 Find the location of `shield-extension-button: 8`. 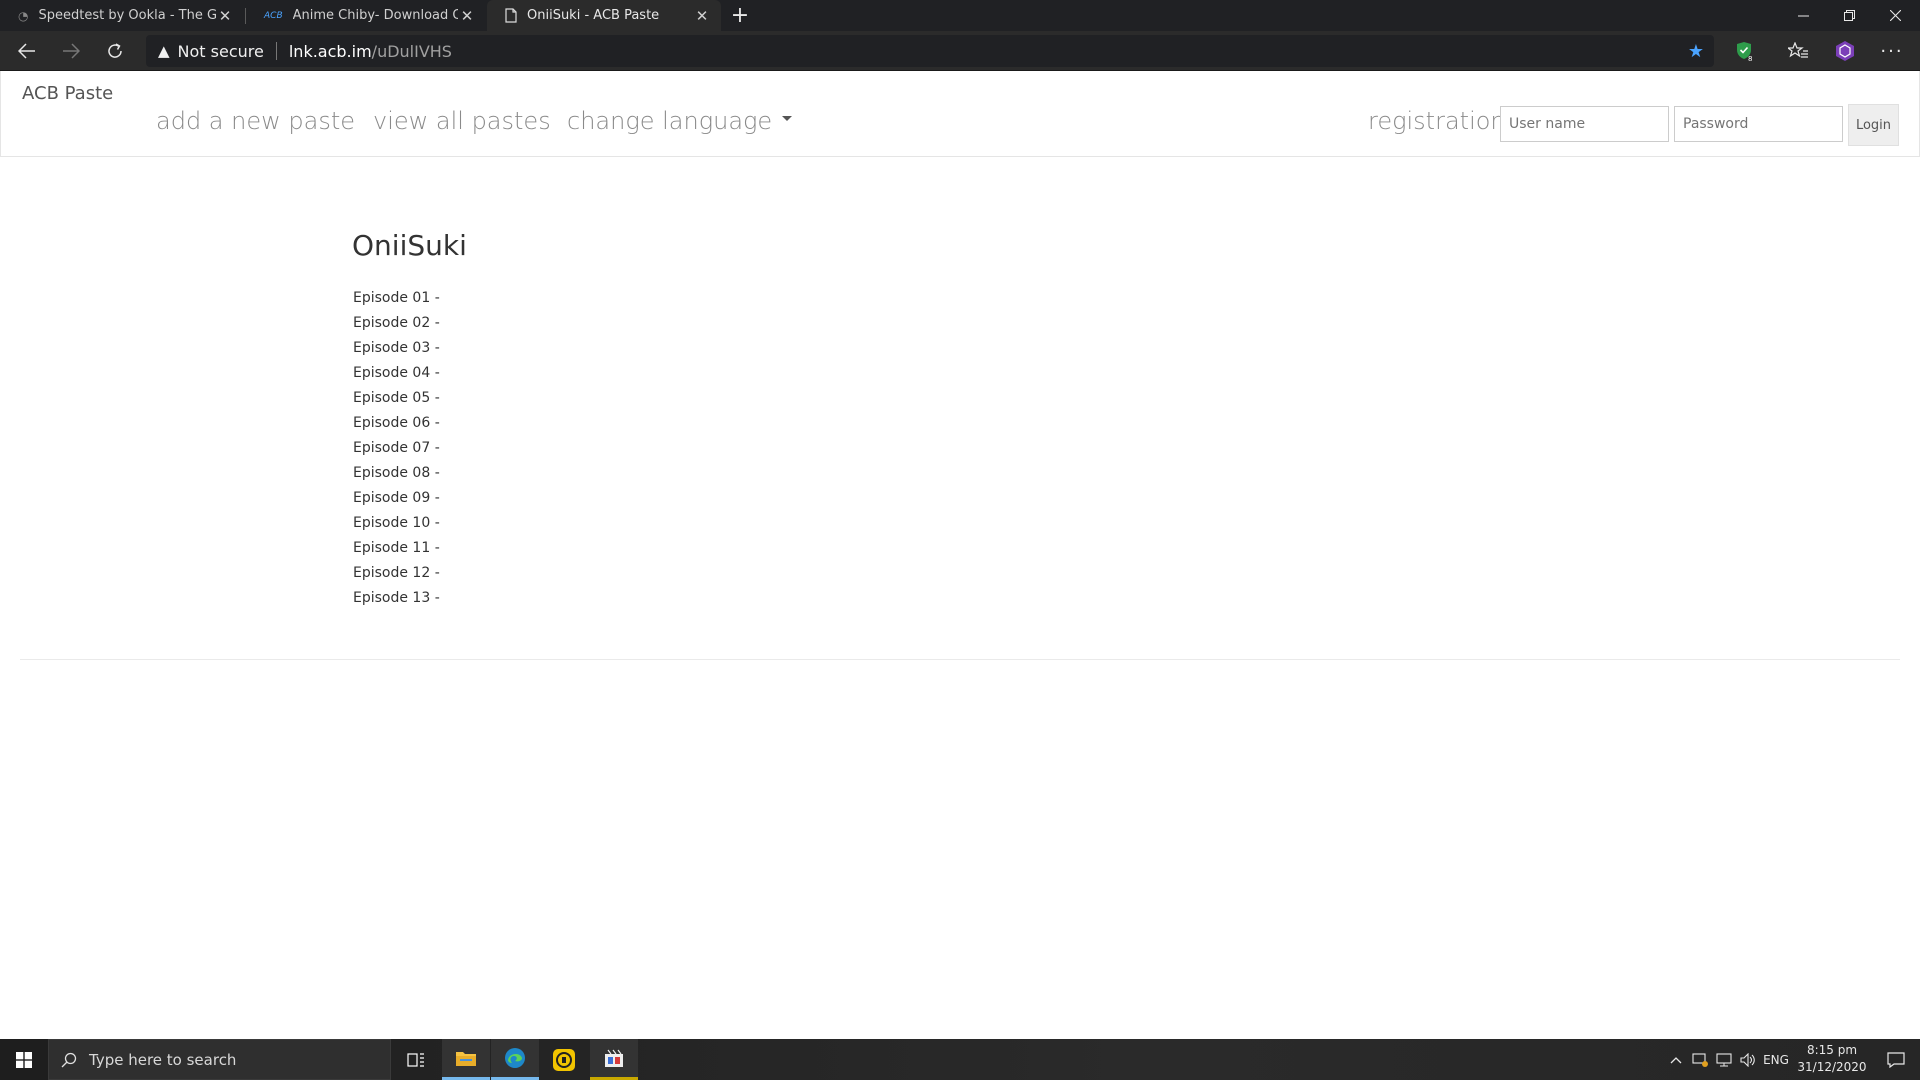

shield-extension-button: 8 is located at coordinates (1744, 51).